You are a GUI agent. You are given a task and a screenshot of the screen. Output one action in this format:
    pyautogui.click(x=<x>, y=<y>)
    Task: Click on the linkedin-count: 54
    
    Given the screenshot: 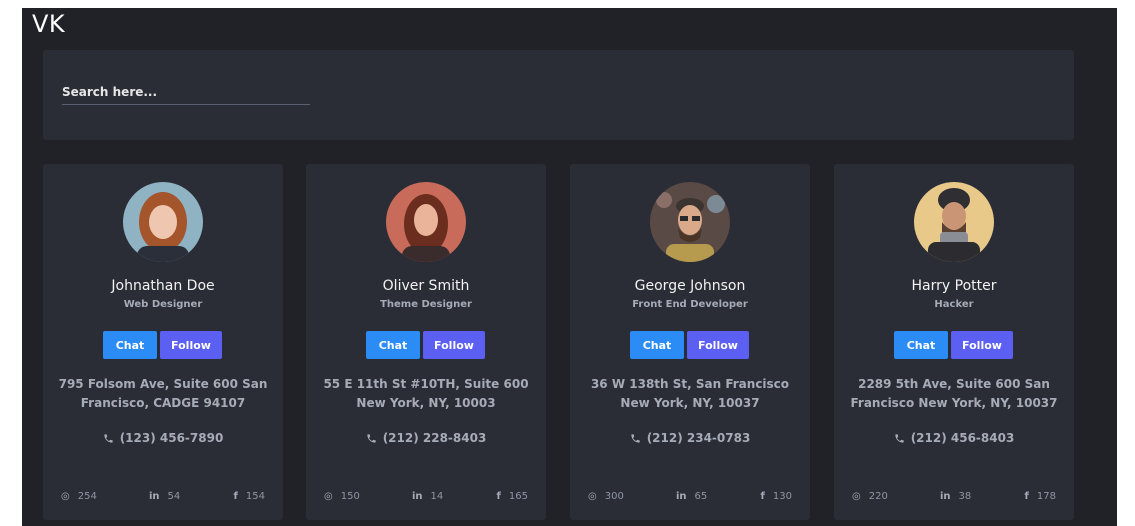 What is the action you would take?
    pyautogui.click(x=174, y=496)
    